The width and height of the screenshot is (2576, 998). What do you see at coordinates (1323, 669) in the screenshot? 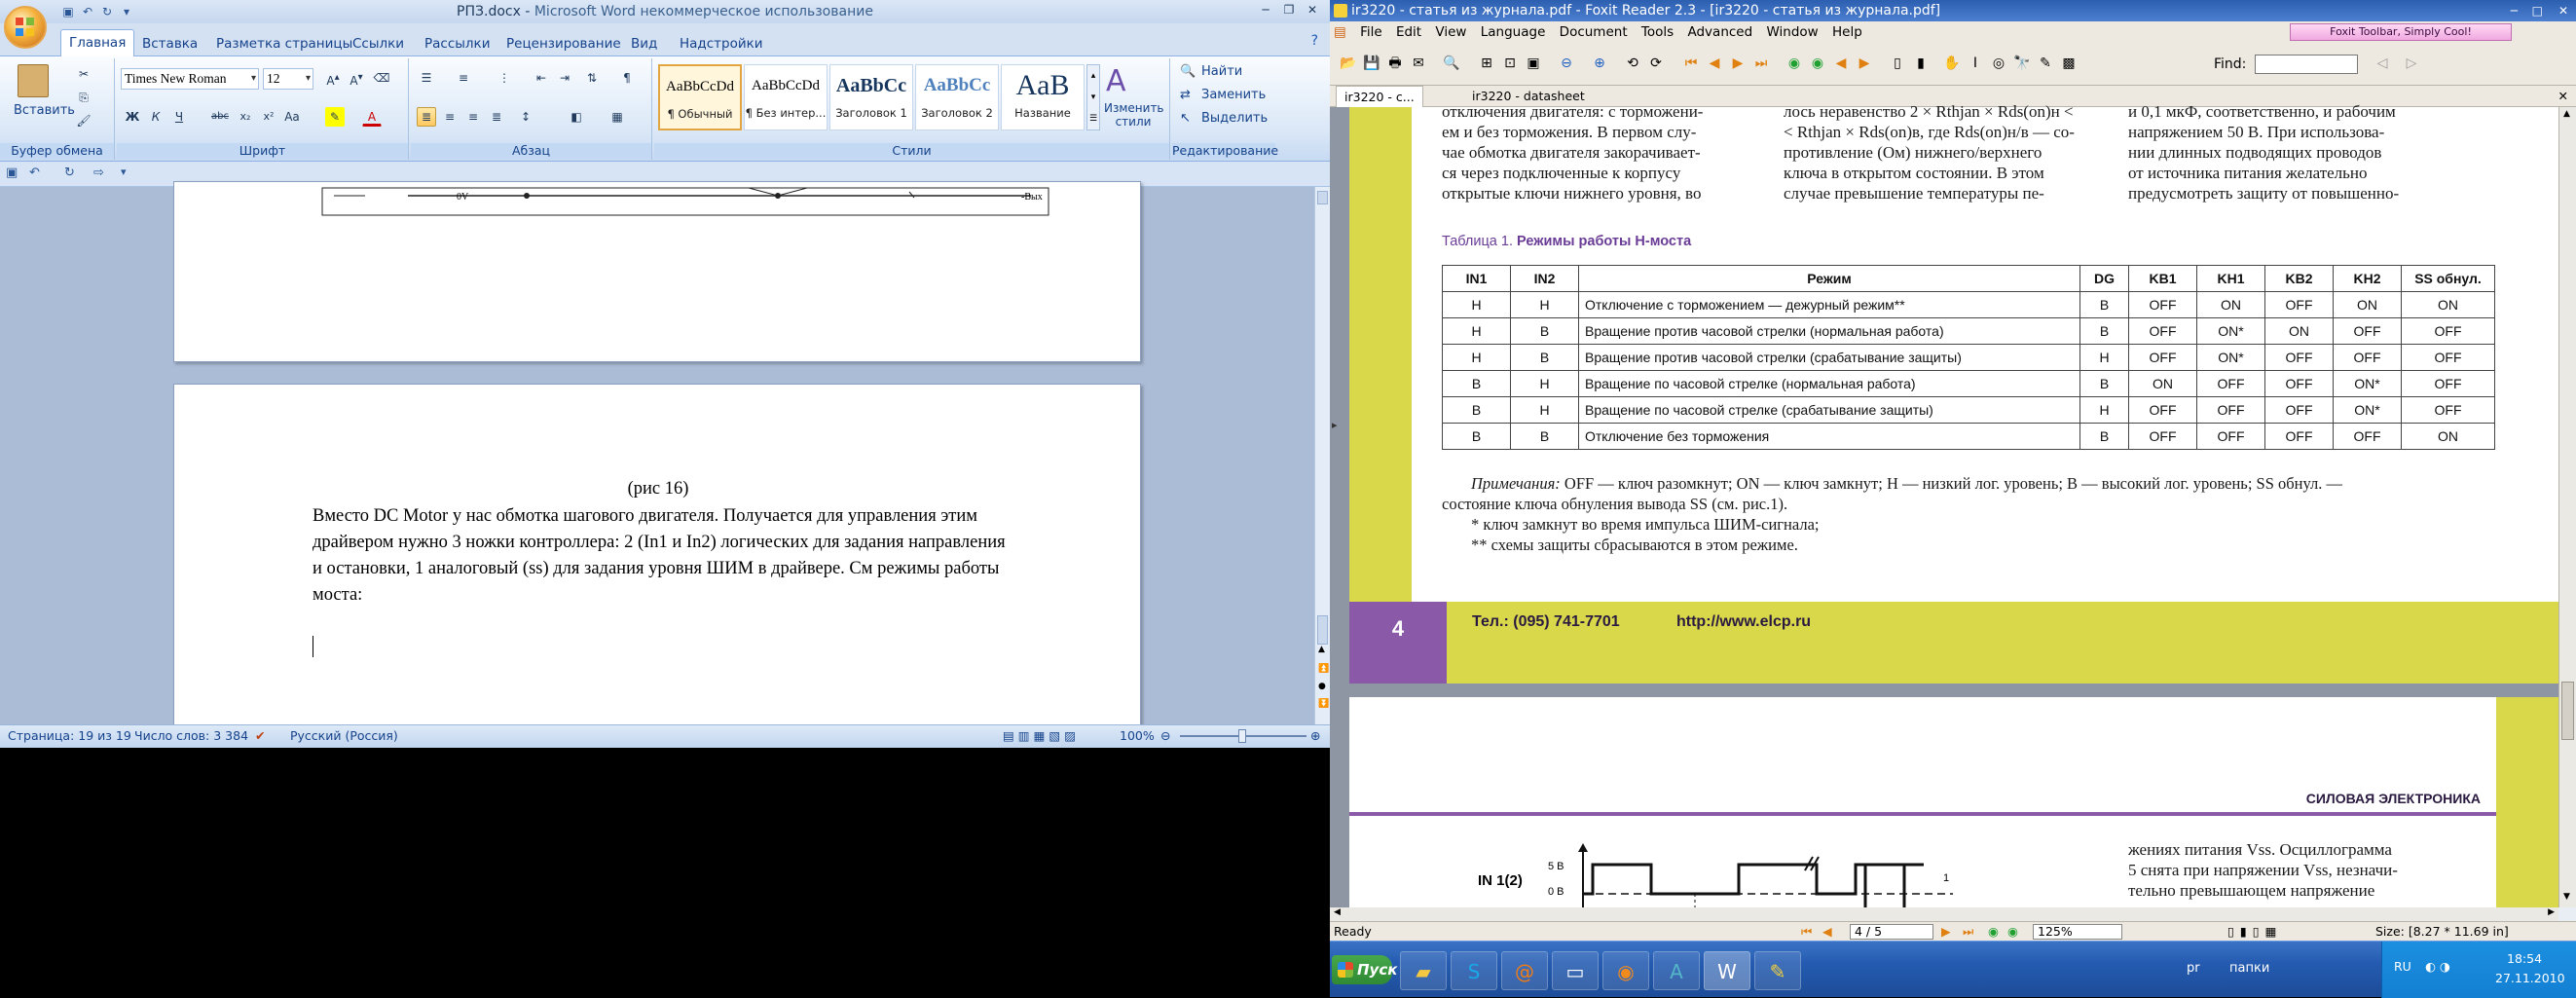
I see `prev-page-icon: ⏫` at bounding box center [1323, 669].